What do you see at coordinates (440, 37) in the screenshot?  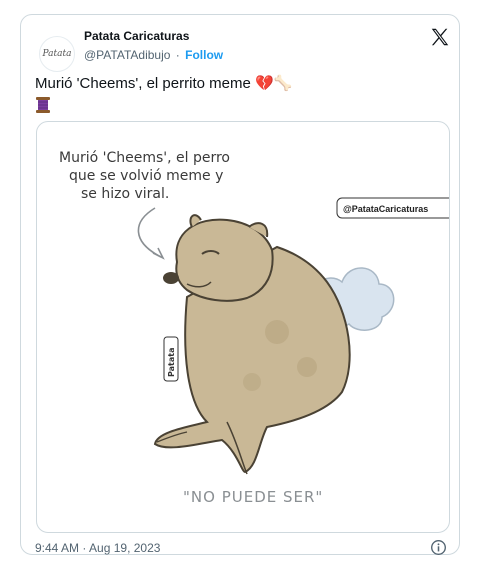 I see `x-logo-icon` at bounding box center [440, 37].